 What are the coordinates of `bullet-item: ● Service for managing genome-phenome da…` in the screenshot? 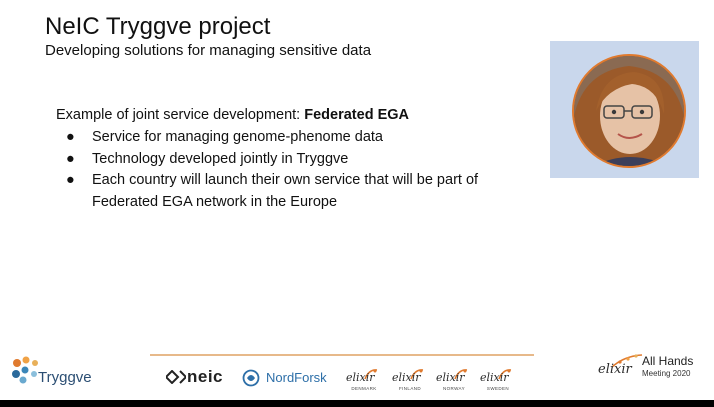 It's located at (284, 138).